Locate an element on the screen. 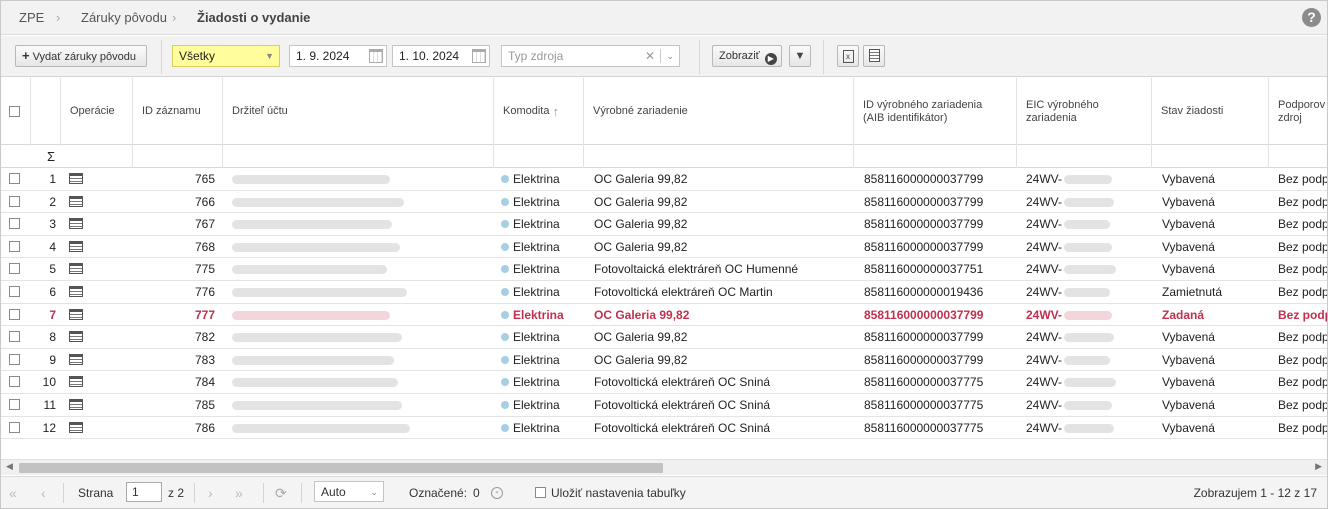 The height and width of the screenshot is (509, 1328). column-header-device: Výrobné zariadenie is located at coordinates (719, 111).